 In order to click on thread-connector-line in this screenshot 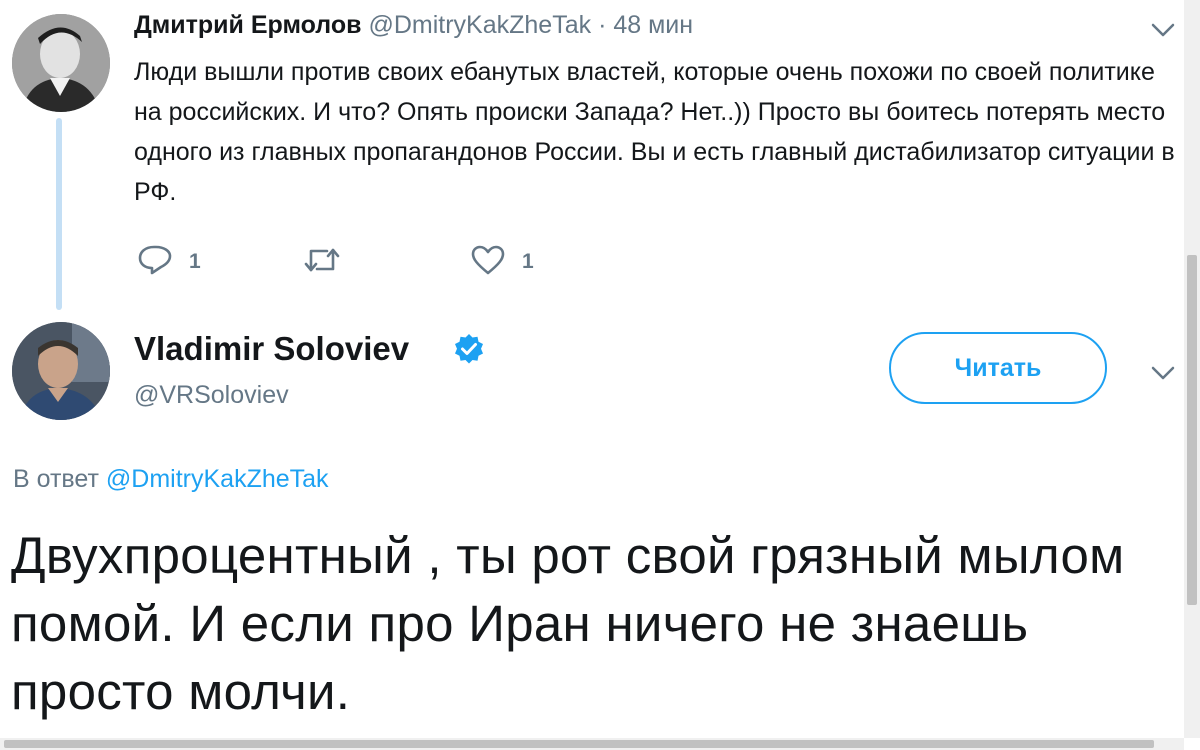, I will do `click(59, 214)`.